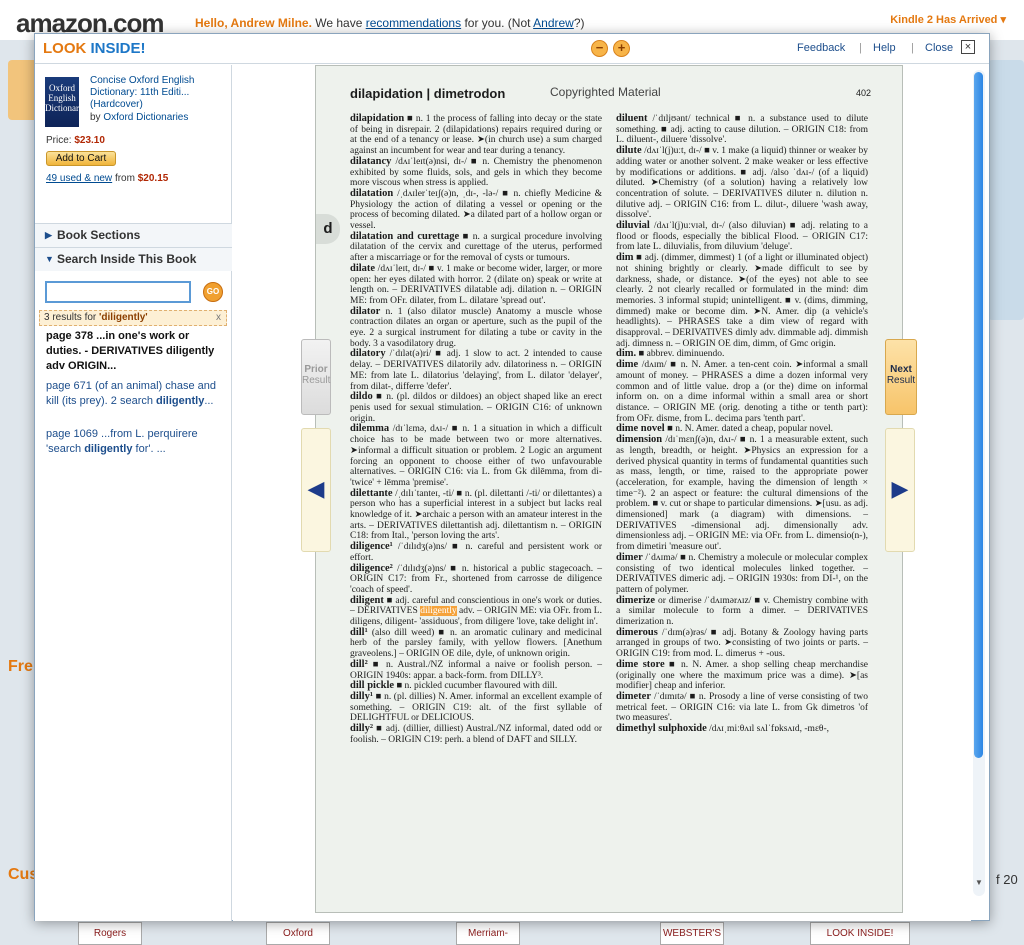  Describe the element at coordinates (81, 158) in the screenshot. I see `add-to-cart-button: Add to Cart` at that location.